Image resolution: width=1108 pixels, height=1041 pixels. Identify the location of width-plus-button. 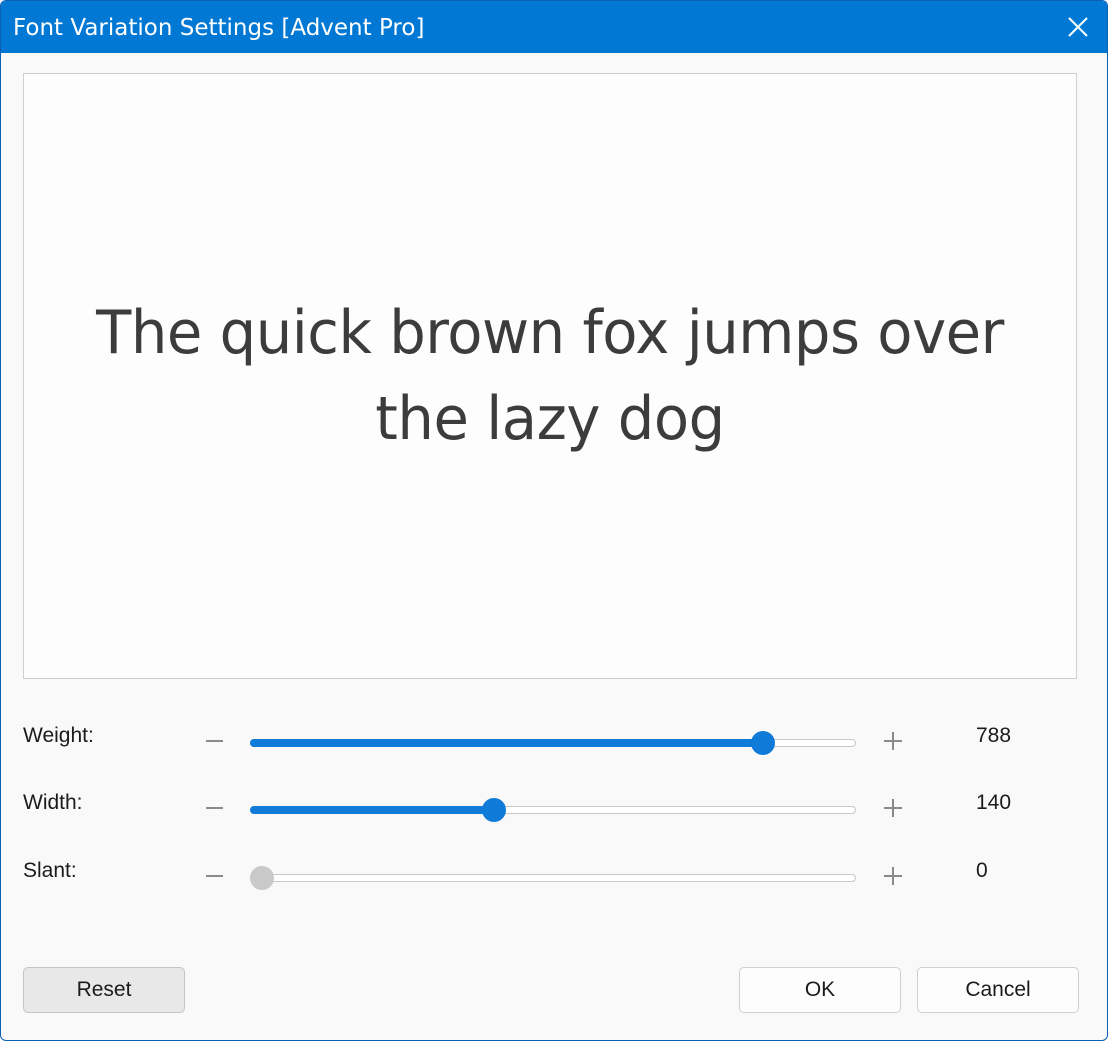
(893, 808).